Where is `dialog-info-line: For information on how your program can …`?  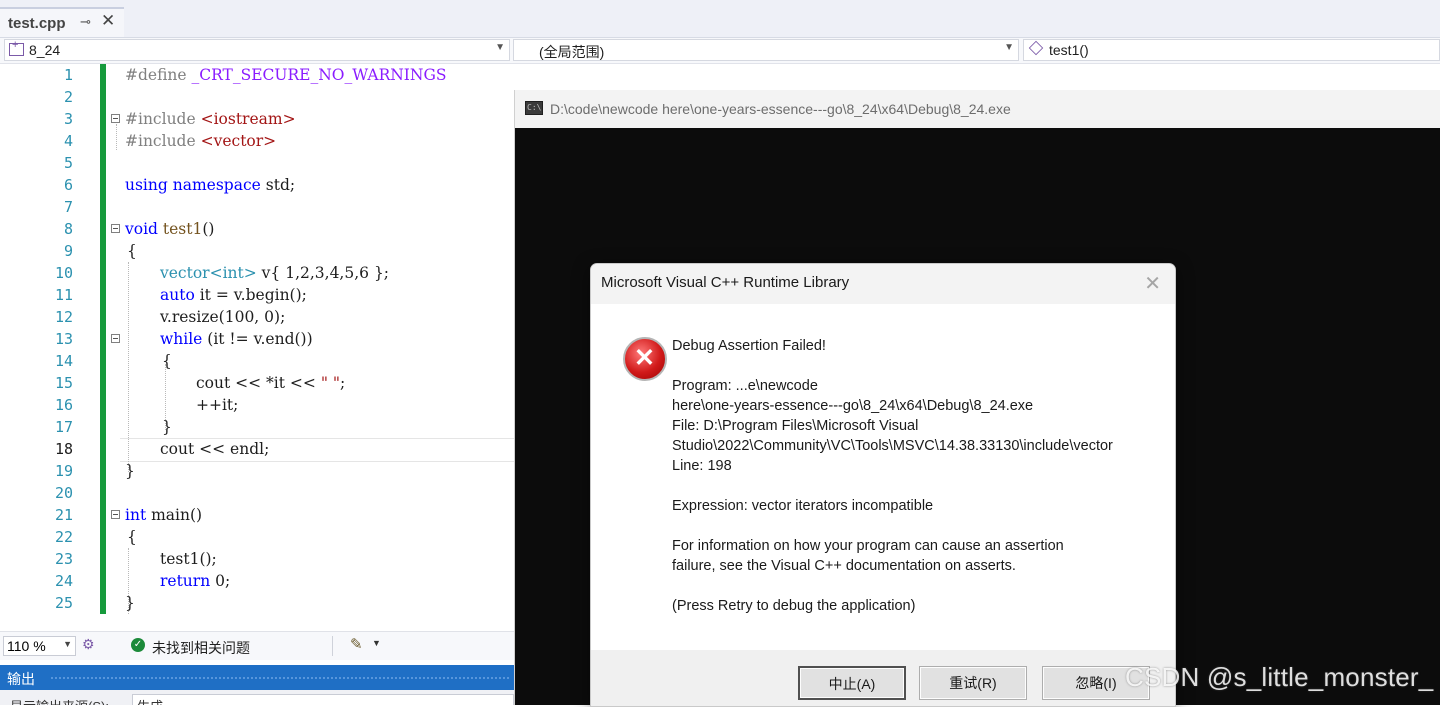
dialog-info-line: For information on how your program can … is located at coordinates (868, 546).